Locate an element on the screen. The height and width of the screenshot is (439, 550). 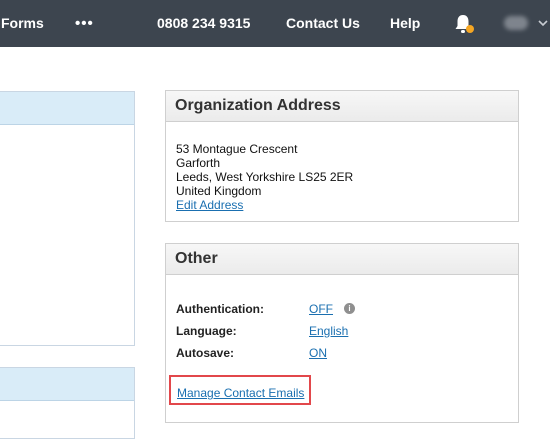
manage-contact-emails-link: Manage Contact Emails is located at coordinates (240, 393).